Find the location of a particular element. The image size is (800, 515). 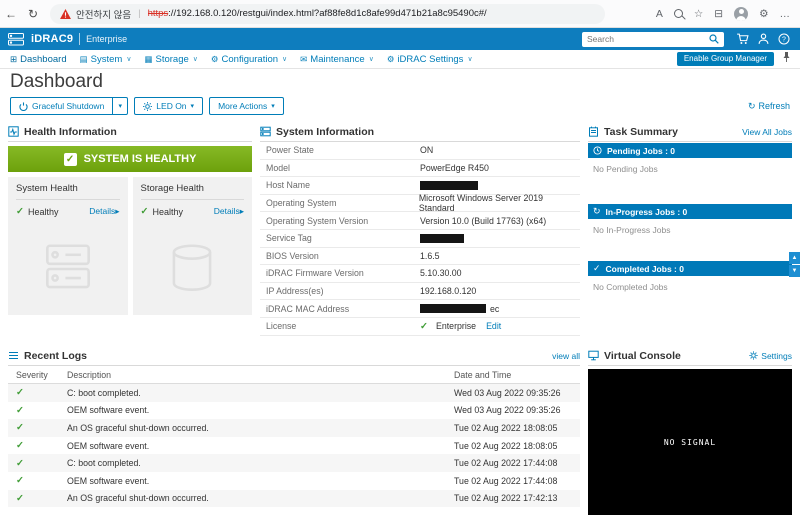

sysinfo-label: Host Name is located at coordinates (288, 185).